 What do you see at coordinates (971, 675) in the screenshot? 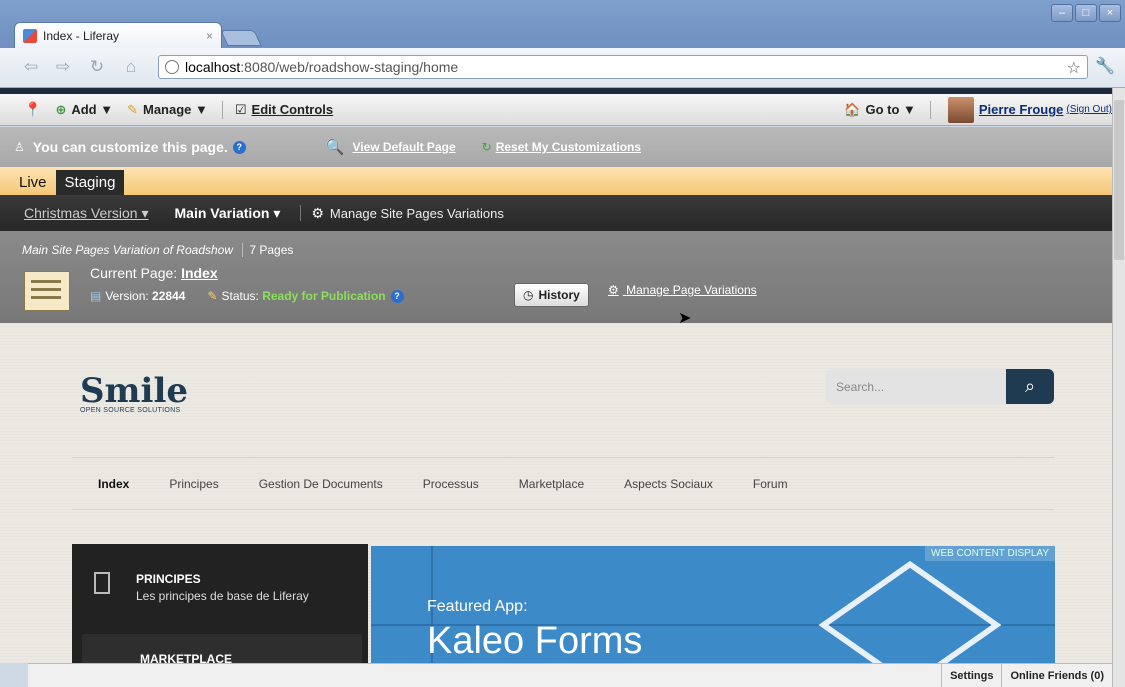
I see `settings-button: Settings` at bounding box center [971, 675].